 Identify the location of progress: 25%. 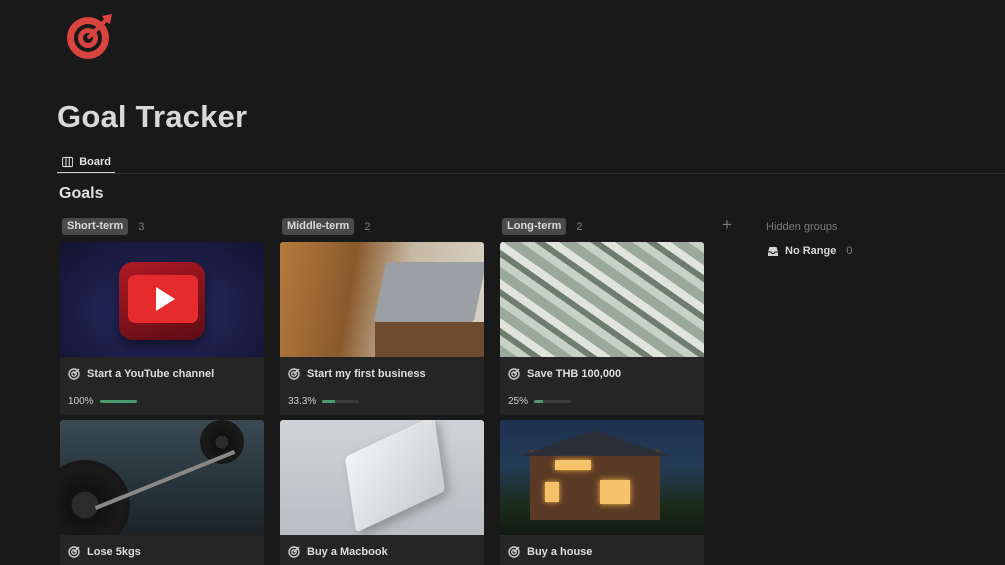
(540, 401).